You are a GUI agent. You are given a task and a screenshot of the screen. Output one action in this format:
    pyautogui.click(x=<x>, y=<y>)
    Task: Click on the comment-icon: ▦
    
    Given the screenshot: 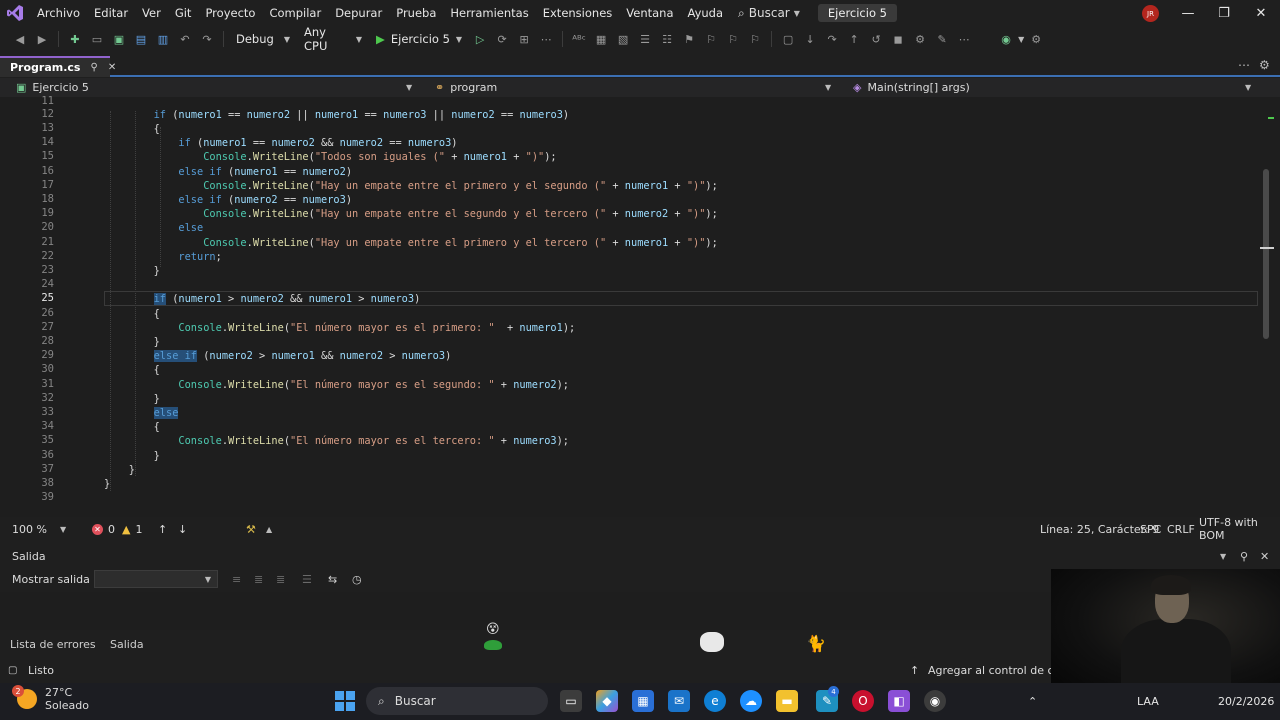 What is the action you would take?
    pyautogui.click(x=601, y=39)
    